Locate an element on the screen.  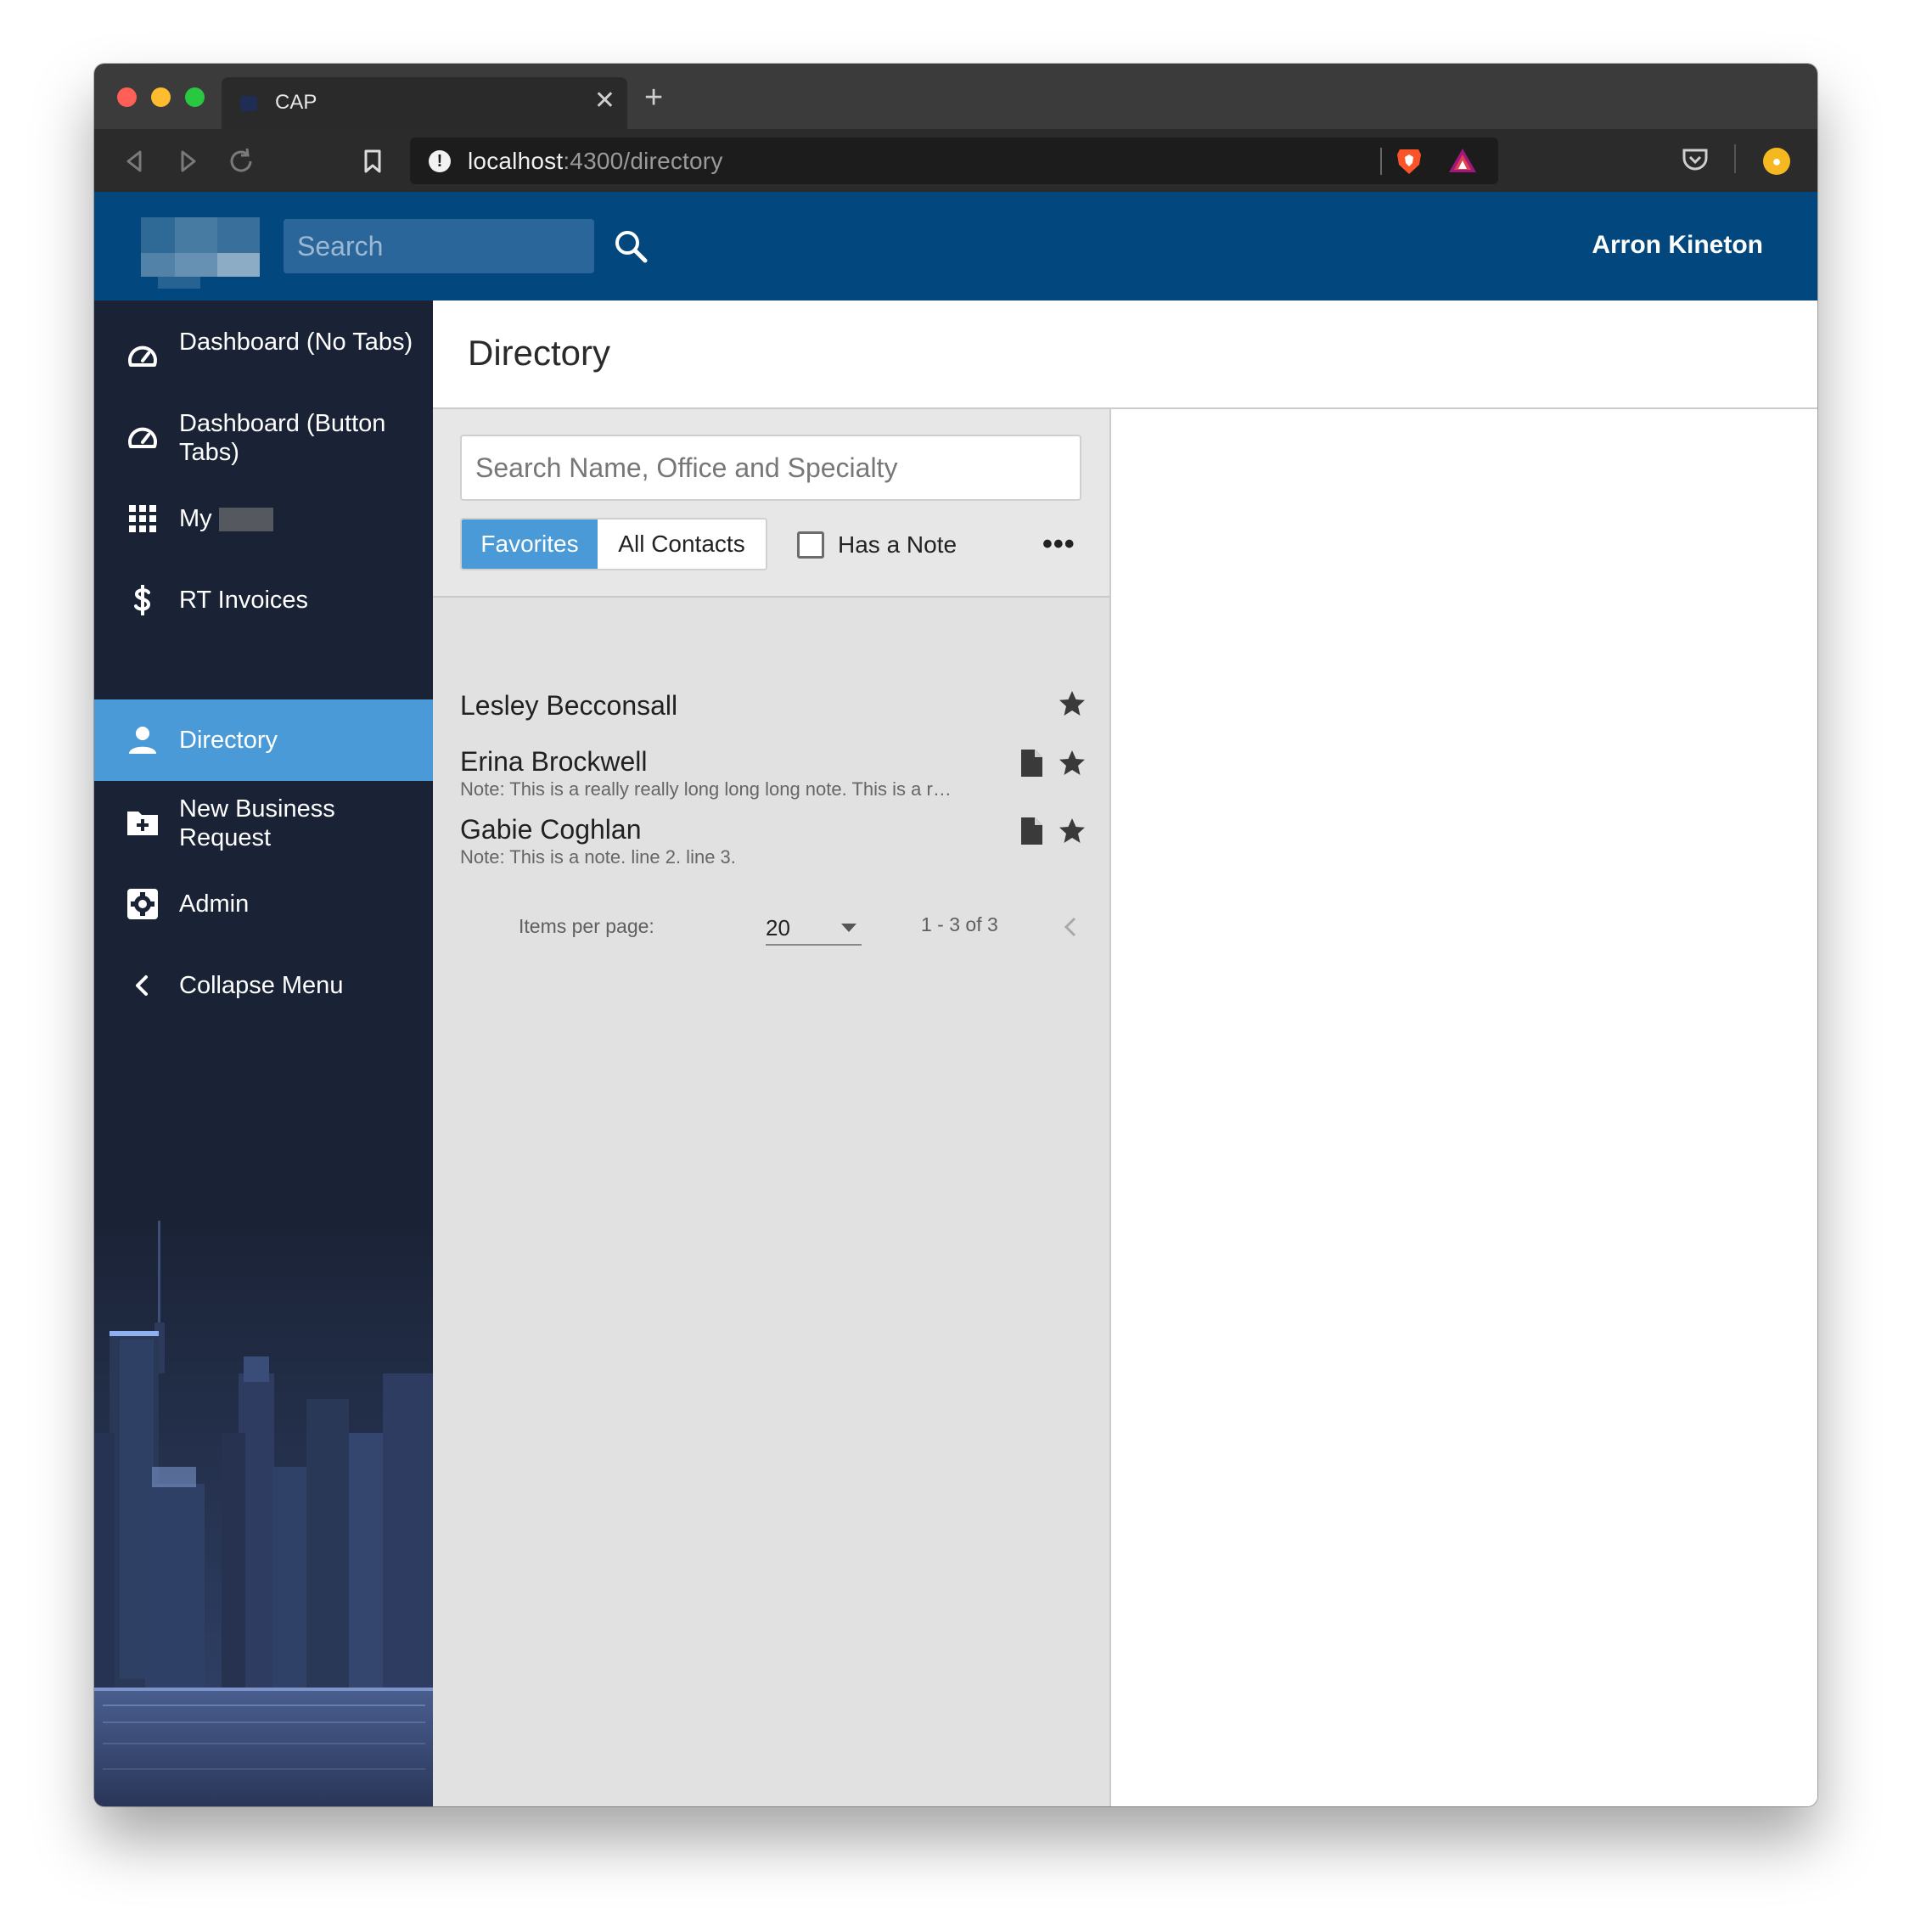
has-note-checkbox is located at coordinates (810, 545).